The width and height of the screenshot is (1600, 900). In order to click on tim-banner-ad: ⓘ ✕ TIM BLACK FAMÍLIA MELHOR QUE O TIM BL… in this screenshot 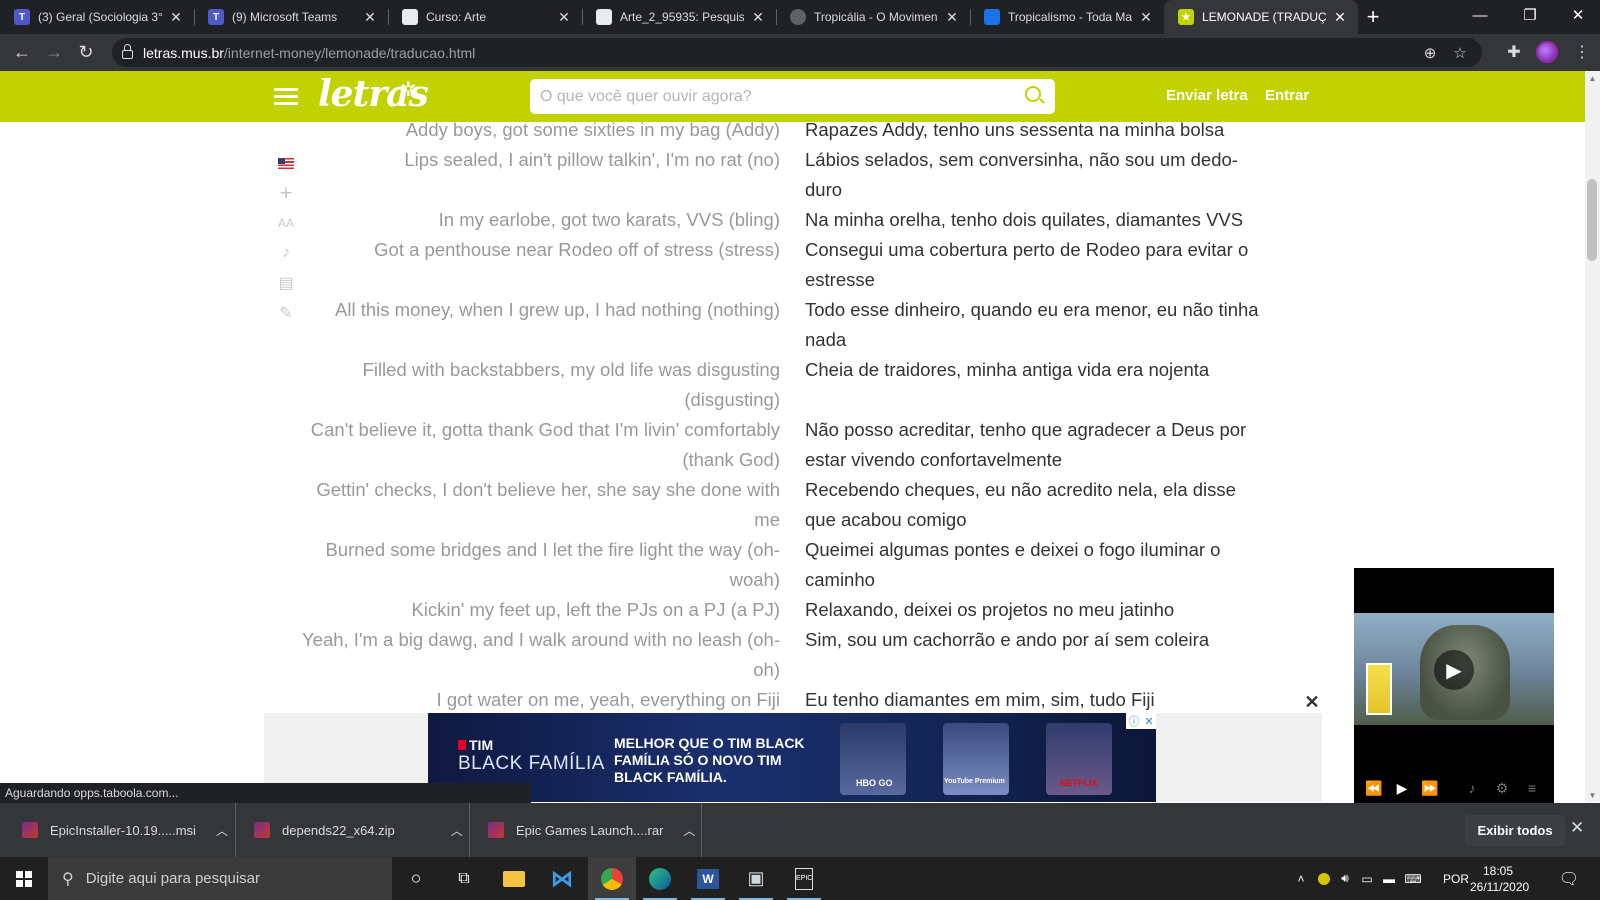, I will do `click(792, 757)`.